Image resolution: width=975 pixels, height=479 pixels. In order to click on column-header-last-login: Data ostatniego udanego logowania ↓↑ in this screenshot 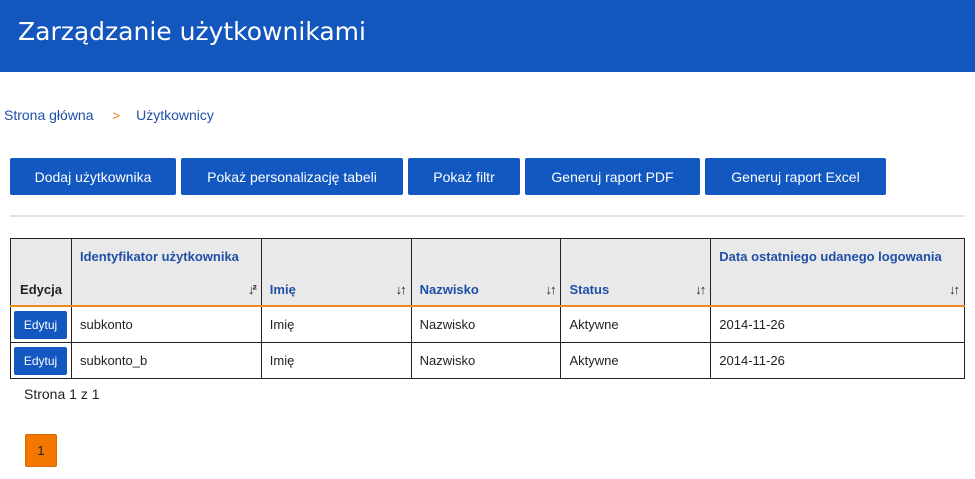, I will do `click(837, 272)`.